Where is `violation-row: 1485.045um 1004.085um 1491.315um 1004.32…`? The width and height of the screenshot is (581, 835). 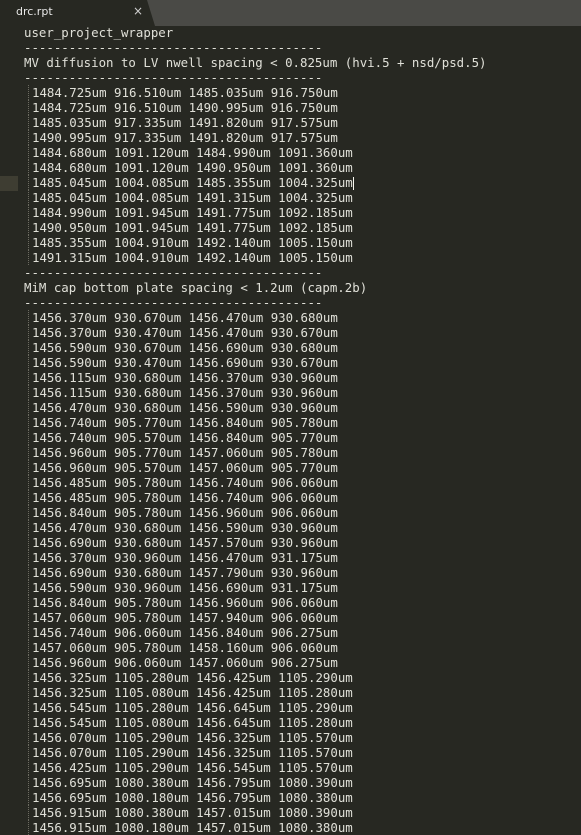 violation-row: 1485.045um 1004.085um 1491.315um 1004.32… is located at coordinates (302, 197).